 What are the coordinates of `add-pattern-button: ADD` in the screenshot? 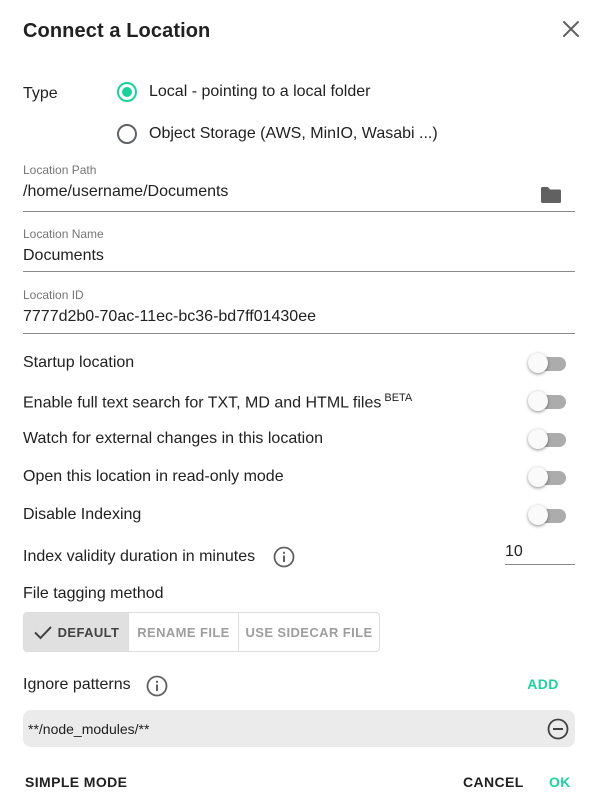 It's located at (543, 684).